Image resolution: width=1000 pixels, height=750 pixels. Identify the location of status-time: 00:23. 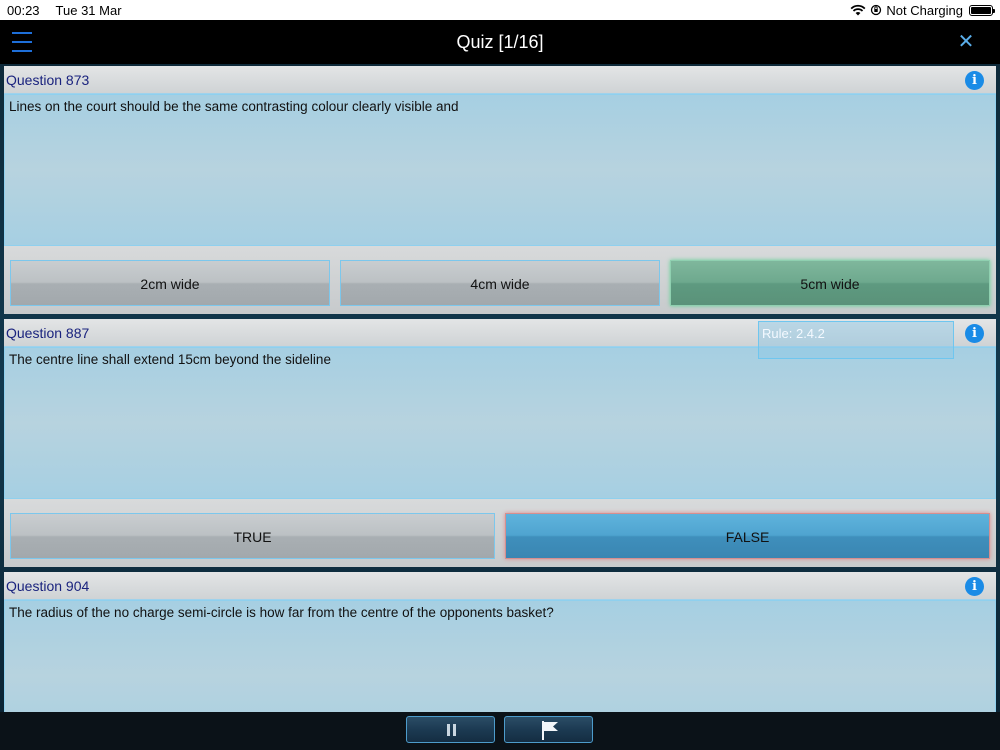
(23, 10).